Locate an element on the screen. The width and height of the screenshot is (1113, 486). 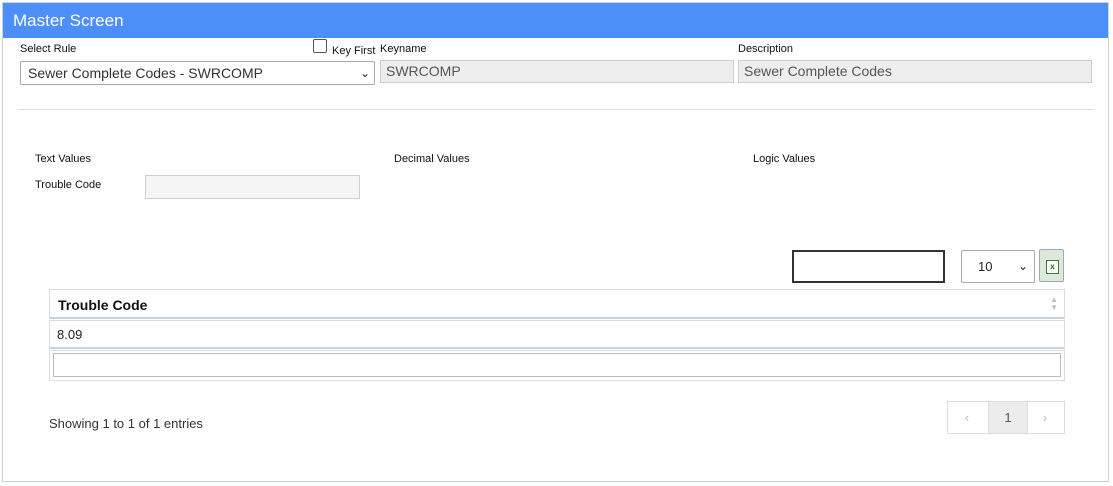
divider is located at coordinates (556, 109).